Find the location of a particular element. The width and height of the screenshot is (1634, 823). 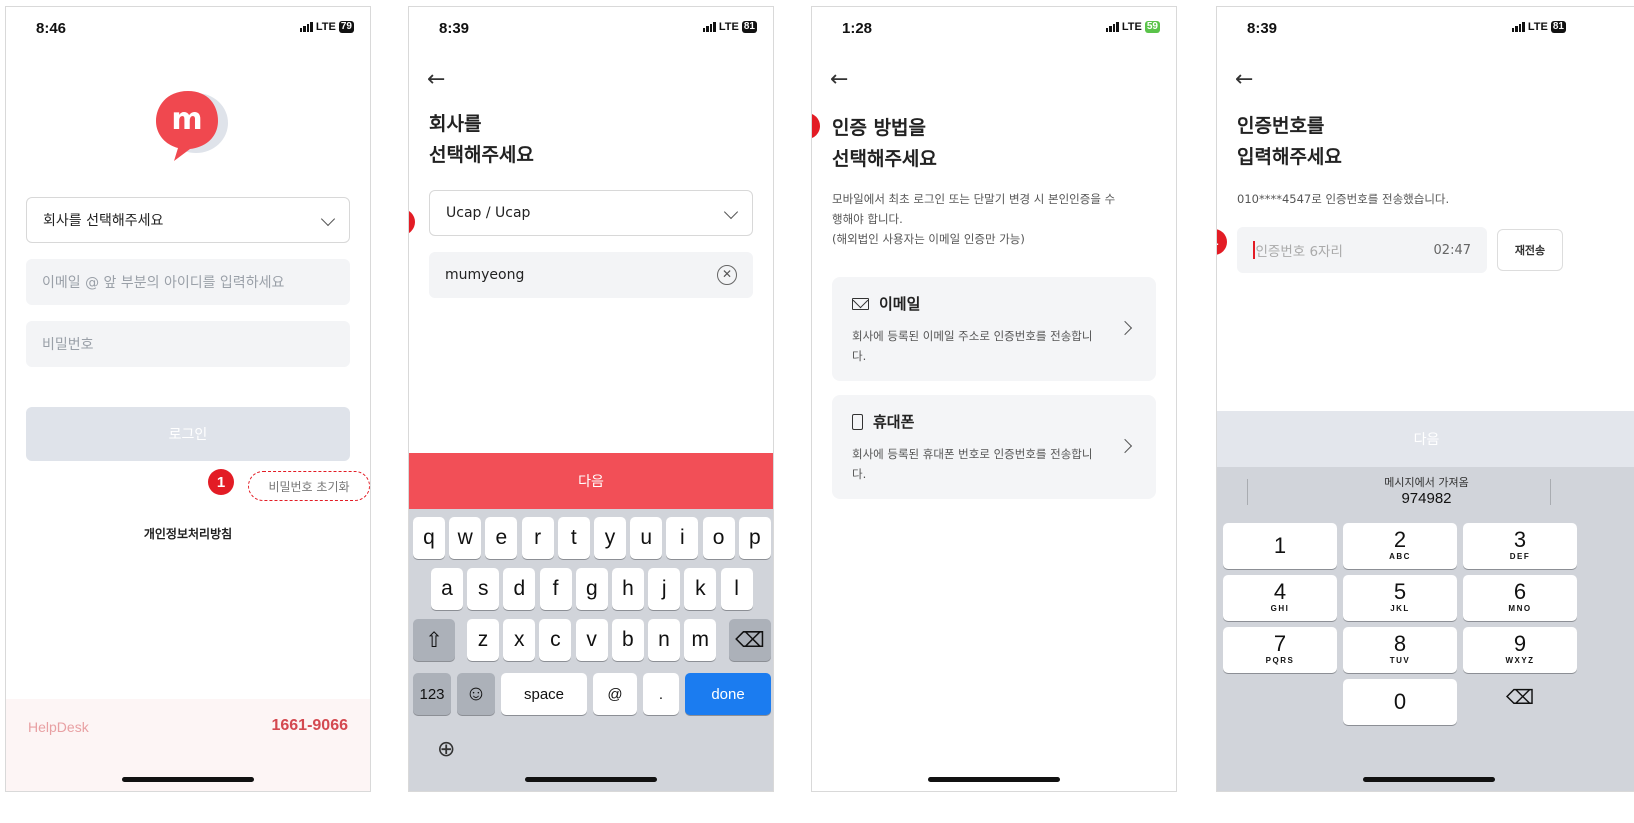

id-input: mumyeong ✕ is located at coordinates (591, 275).